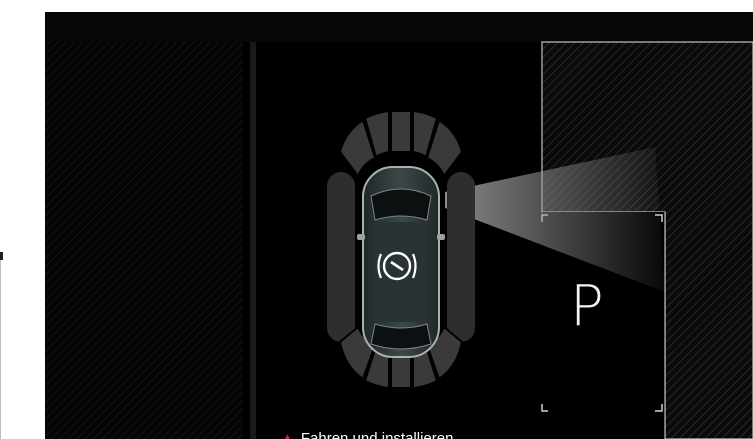 Image resolution: width=753 pixels, height=439 pixels. I want to click on warning-message: ▲ Fahren und installieren, so click(366, 434).